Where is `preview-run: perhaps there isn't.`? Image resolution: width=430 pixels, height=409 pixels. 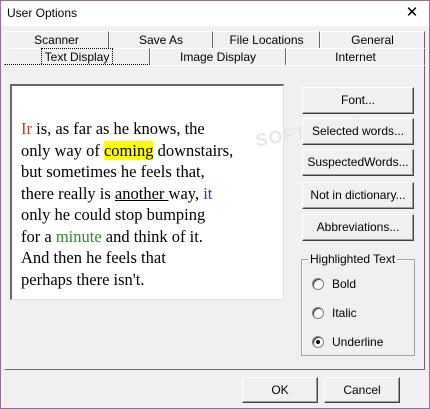 preview-run: perhaps there isn't. is located at coordinates (83, 279).